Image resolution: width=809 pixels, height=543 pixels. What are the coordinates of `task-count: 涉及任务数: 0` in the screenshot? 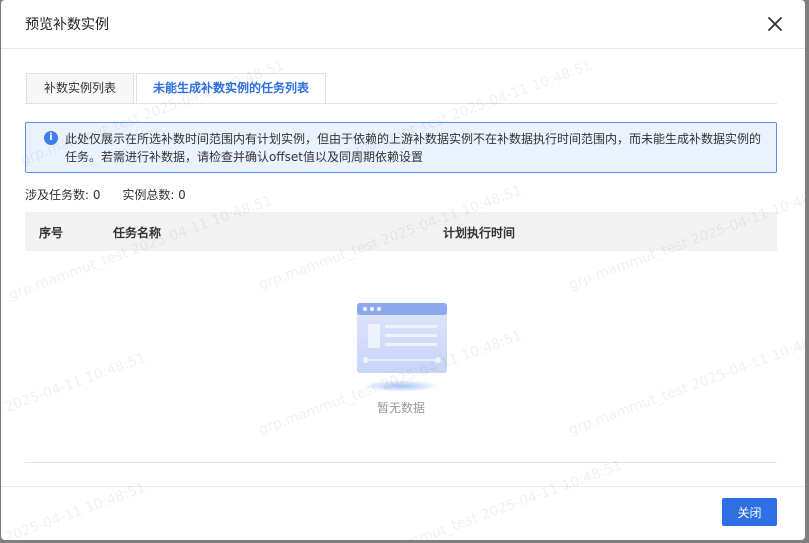 It's located at (63, 195).